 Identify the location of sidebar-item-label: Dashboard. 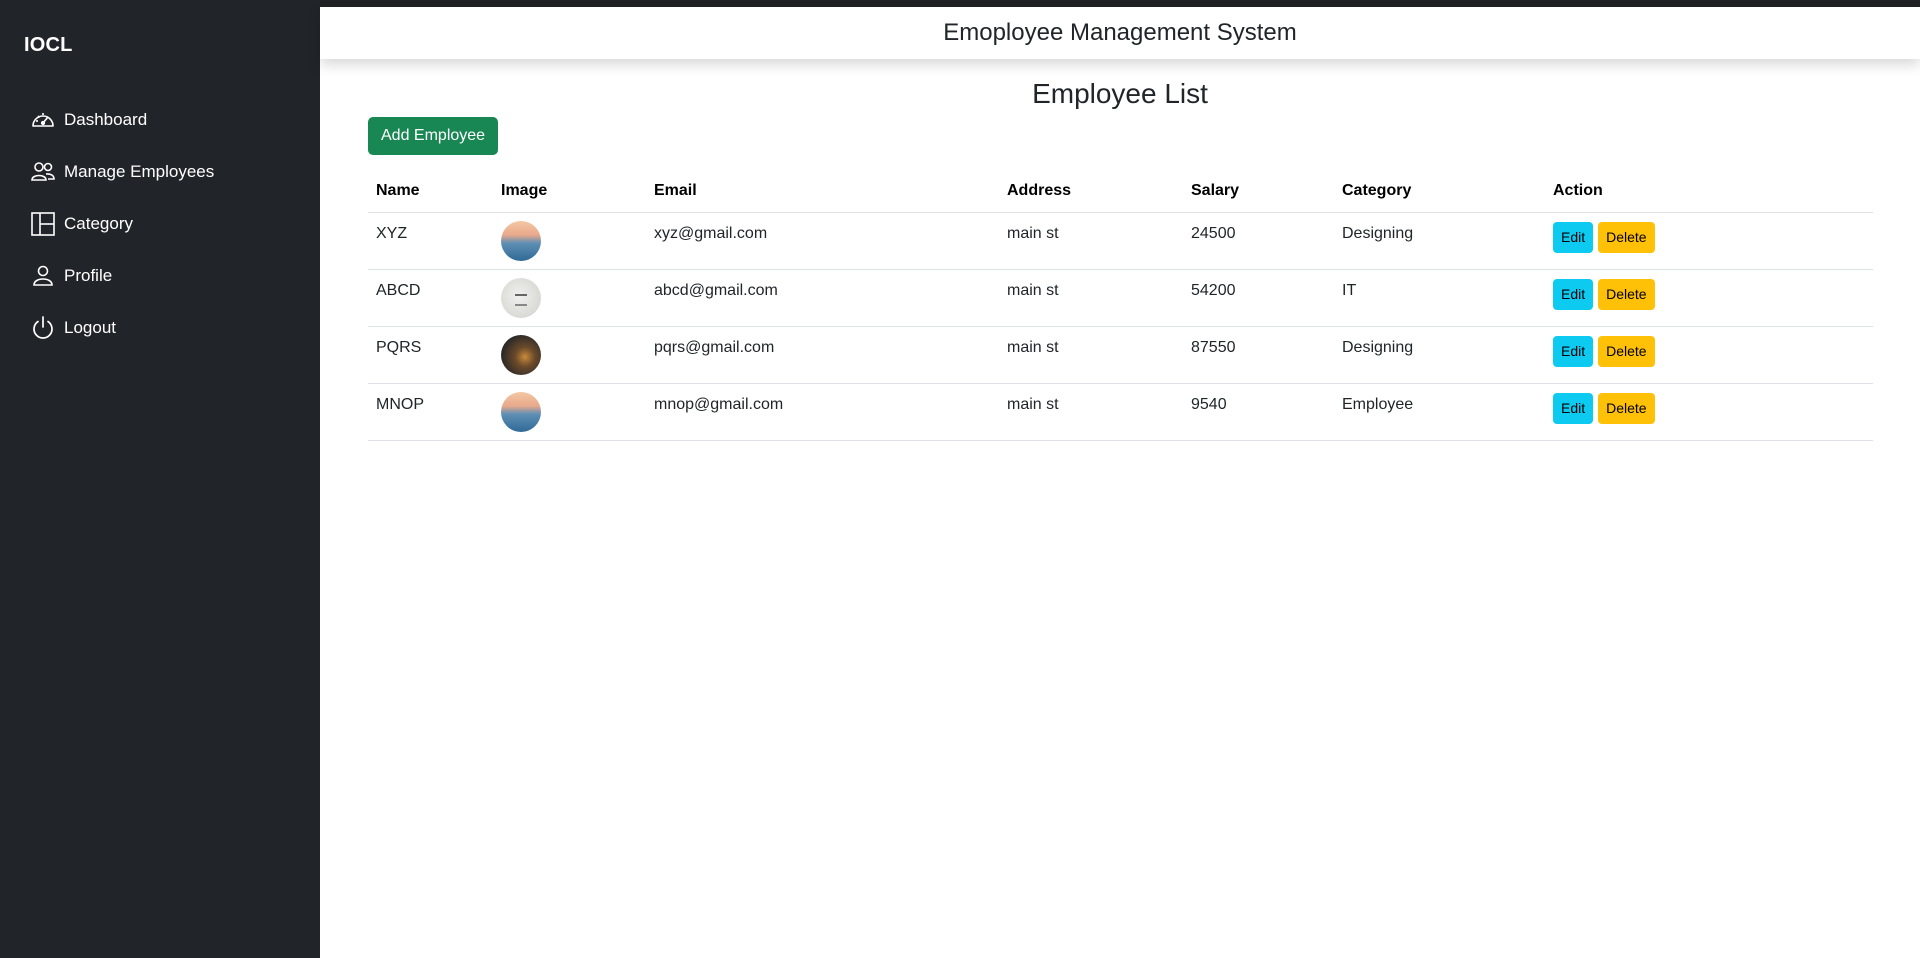
(106, 119).